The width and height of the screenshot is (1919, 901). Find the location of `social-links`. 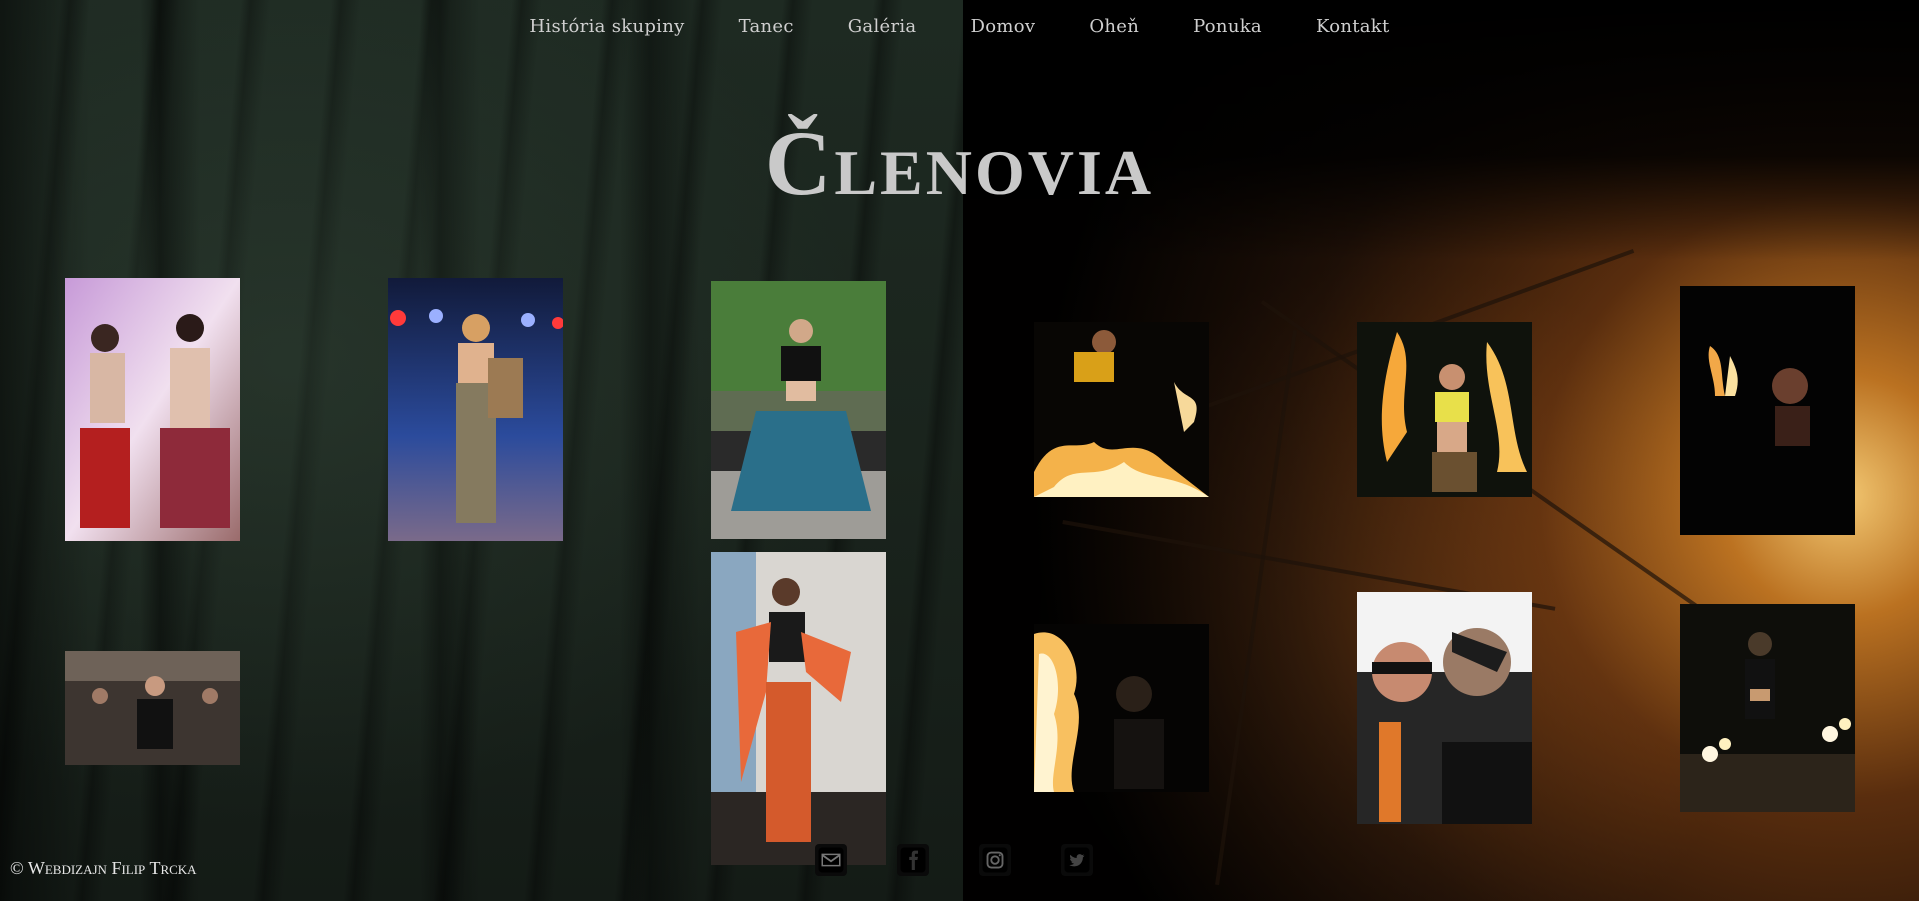

social-links is located at coordinates (954, 860).